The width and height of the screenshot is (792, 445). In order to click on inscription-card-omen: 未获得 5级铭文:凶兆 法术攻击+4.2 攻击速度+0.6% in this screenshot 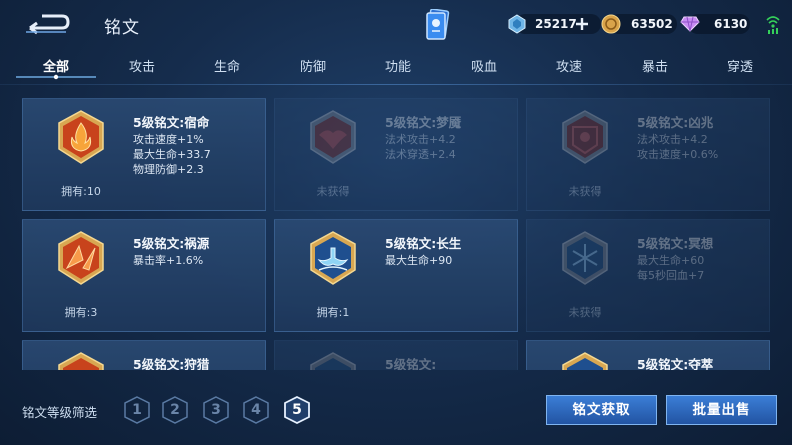, I will do `click(648, 154)`.